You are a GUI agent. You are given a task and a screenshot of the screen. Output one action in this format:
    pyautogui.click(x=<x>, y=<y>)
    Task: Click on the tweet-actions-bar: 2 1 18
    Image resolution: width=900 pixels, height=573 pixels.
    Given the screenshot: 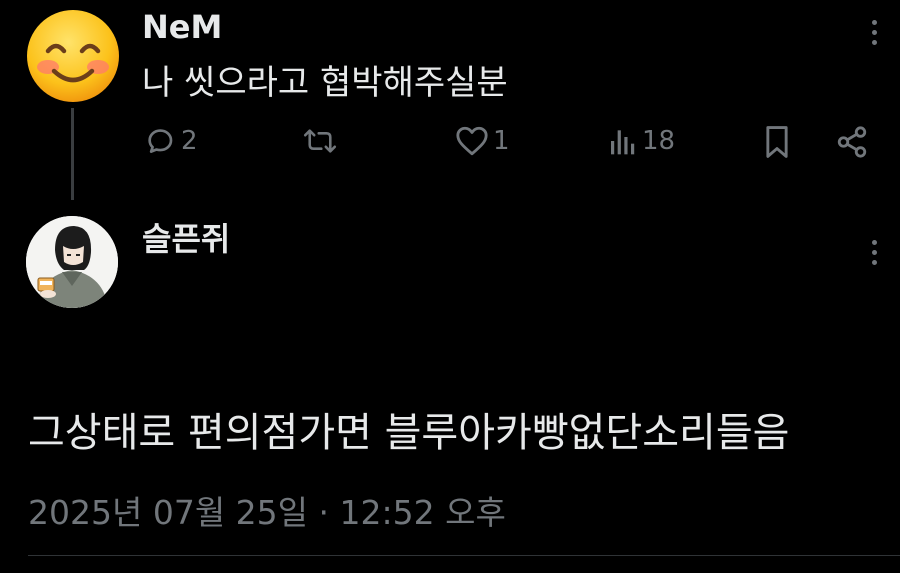 What is the action you would take?
    pyautogui.click(x=510, y=146)
    